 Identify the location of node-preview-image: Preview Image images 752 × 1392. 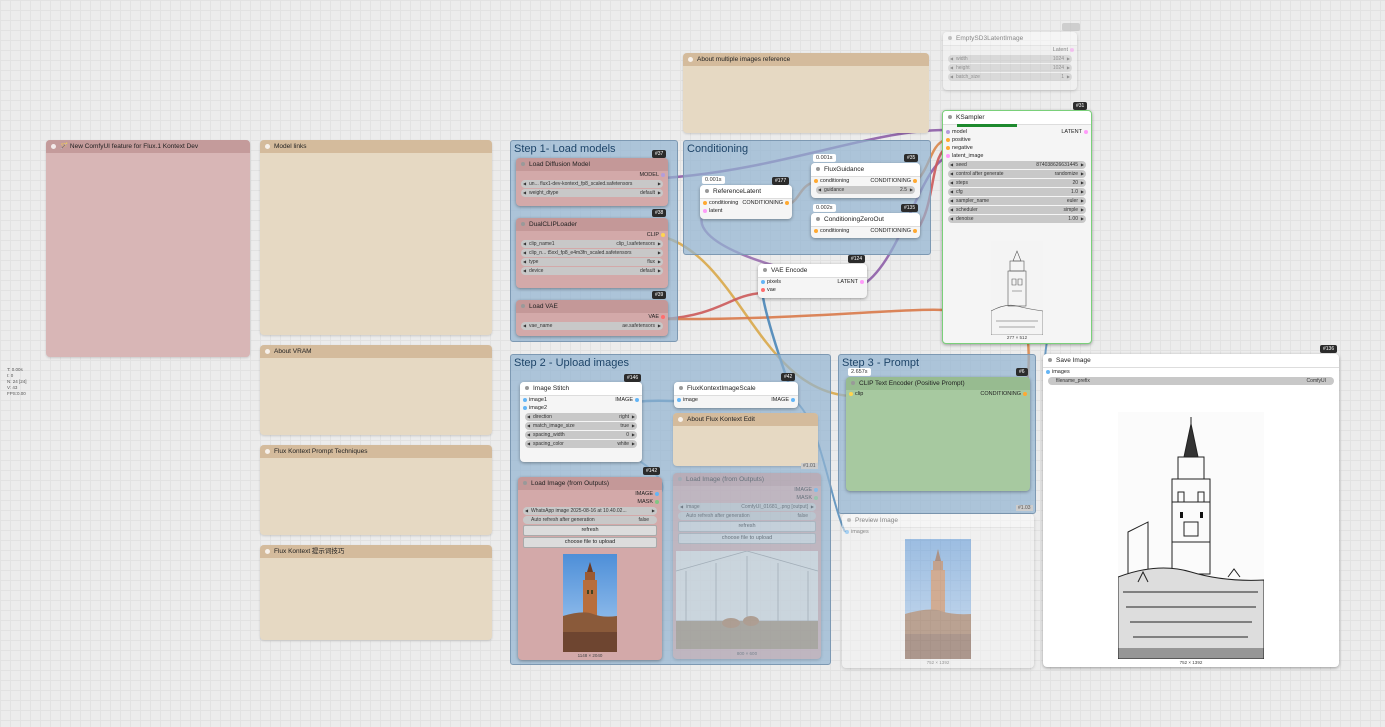
(938, 591).